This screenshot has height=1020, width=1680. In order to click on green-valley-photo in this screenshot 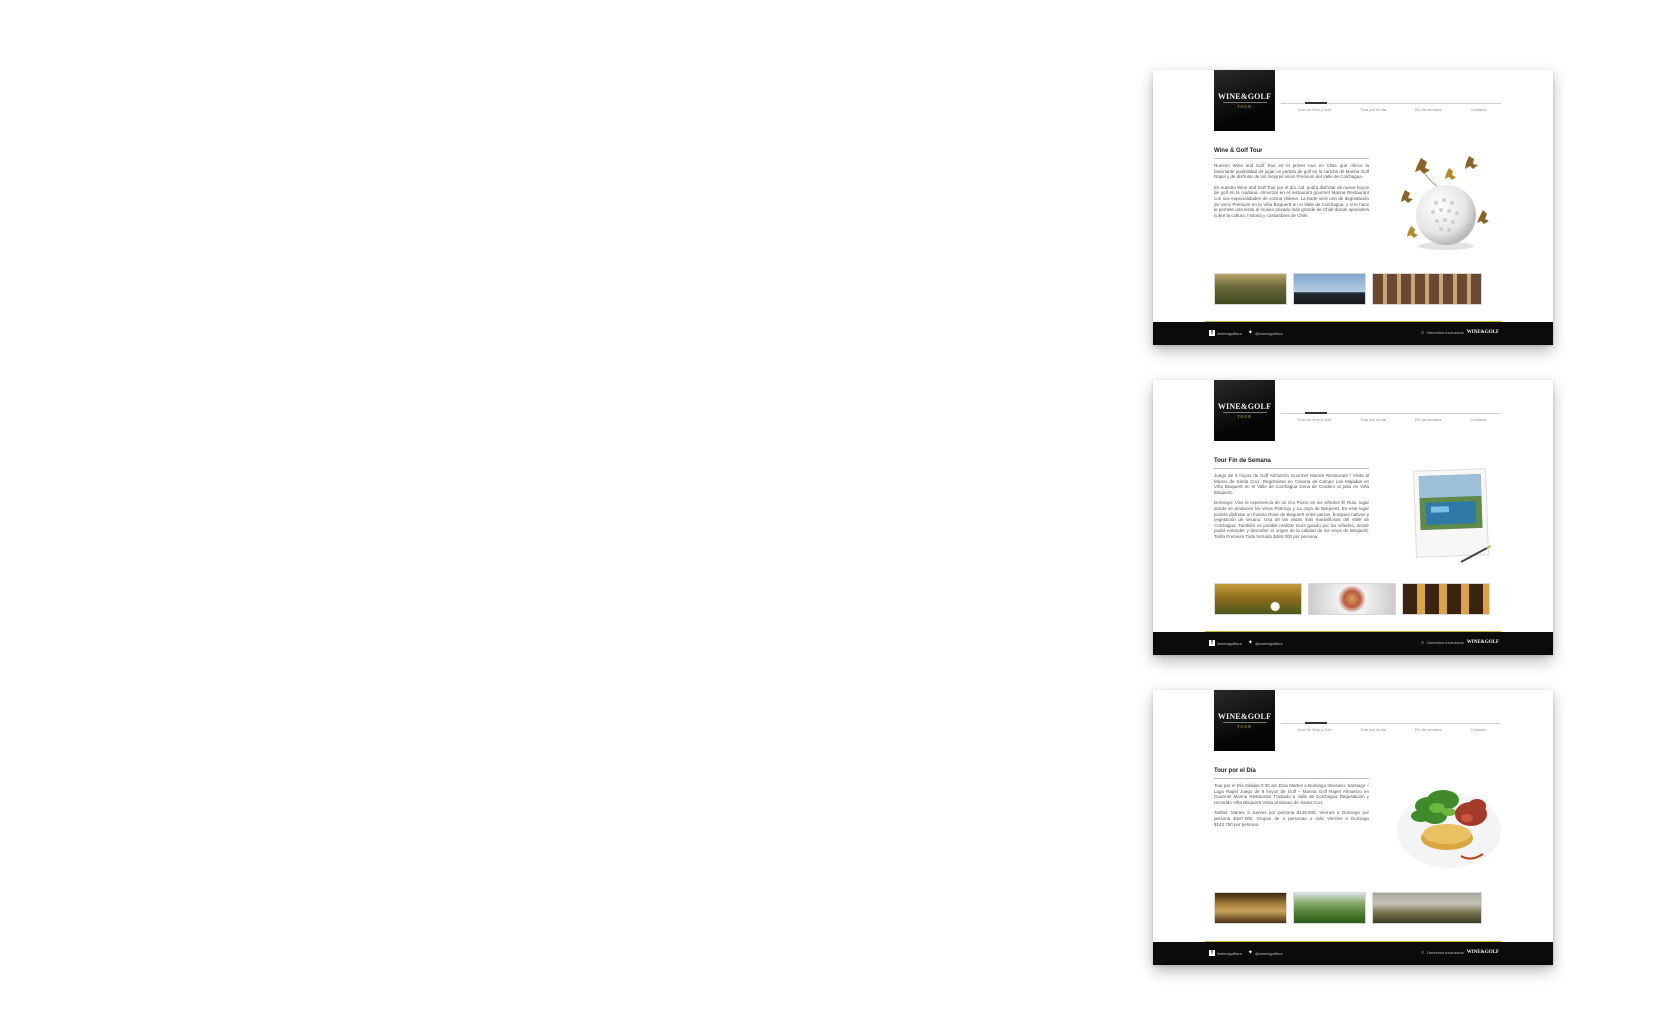, I will do `click(1329, 908)`.